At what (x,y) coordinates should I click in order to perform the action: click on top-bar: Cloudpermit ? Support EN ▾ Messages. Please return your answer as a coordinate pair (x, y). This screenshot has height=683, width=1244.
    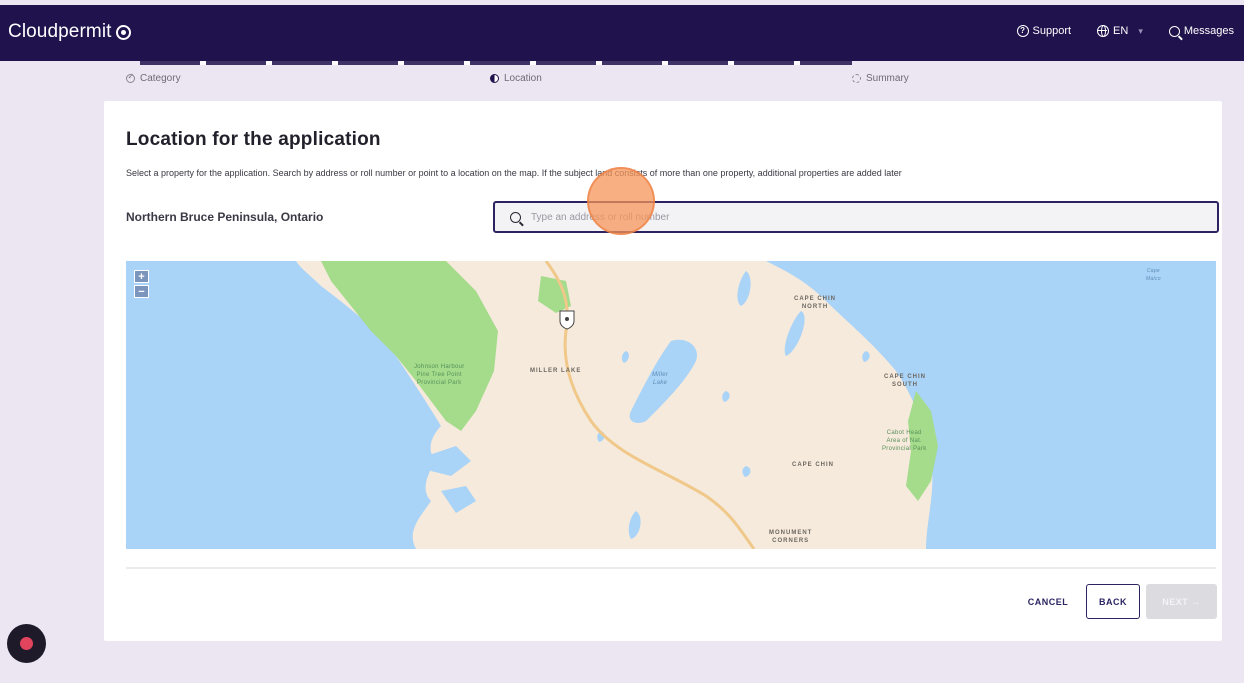
    Looking at the image, I should click on (622, 33).